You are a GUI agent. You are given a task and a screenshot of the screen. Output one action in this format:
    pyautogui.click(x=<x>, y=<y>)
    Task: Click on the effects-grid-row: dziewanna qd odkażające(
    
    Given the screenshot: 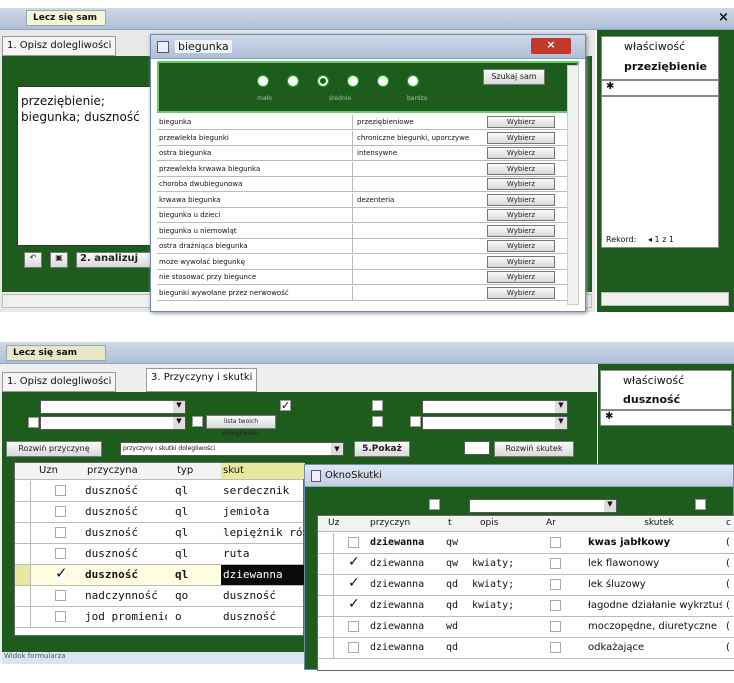 What is the action you would take?
    pyautogui.click(x=526, y=648)
    